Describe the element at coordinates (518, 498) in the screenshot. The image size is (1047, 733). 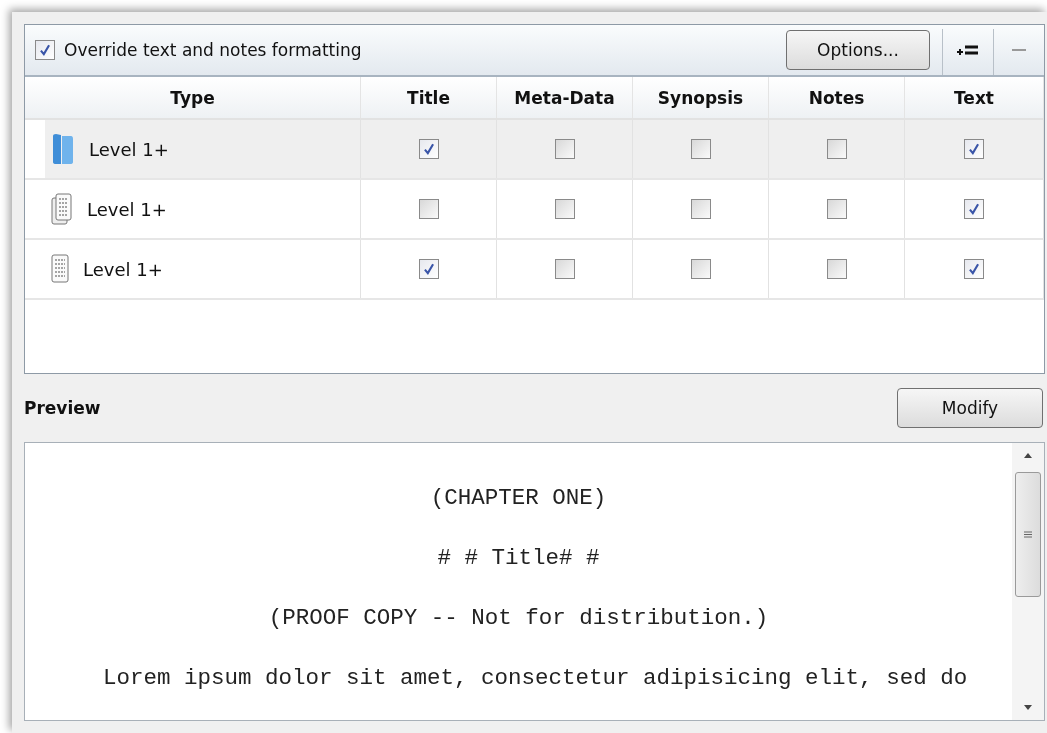
I see `preview-text: (CHAPTER ONE)` at that location.